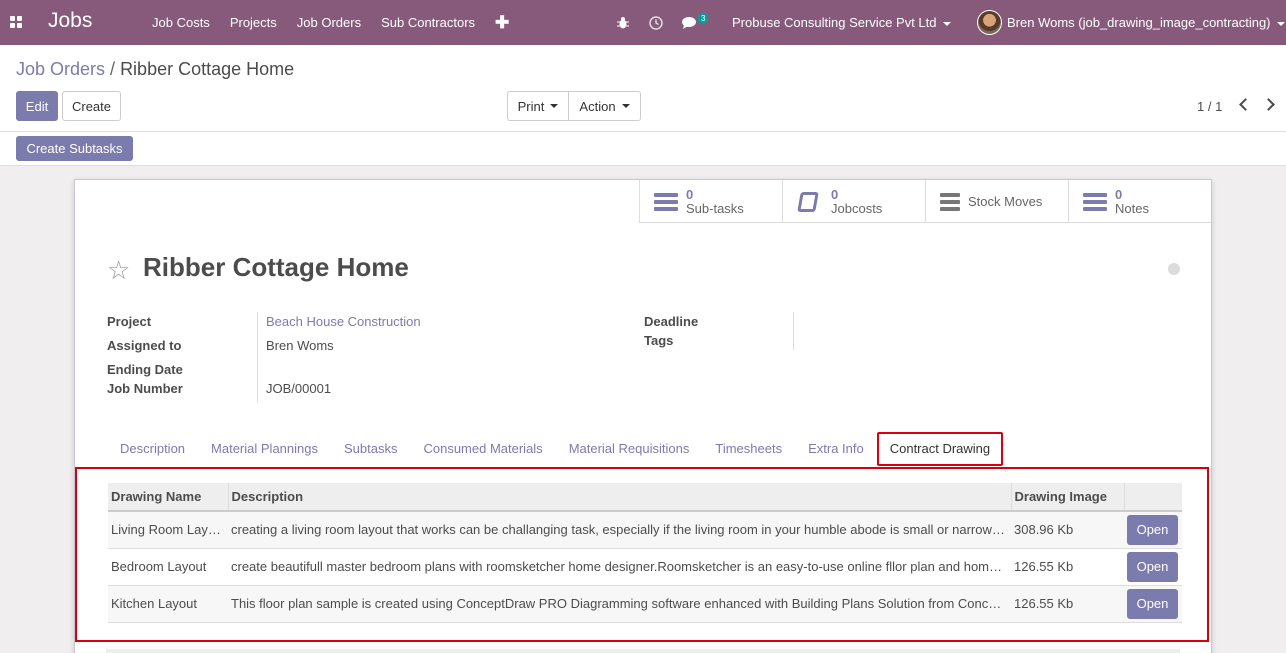  Describe the element at coordinates (857, 208) in the screenshot. I see `jobcosts-label: Jobcosts` at that location.